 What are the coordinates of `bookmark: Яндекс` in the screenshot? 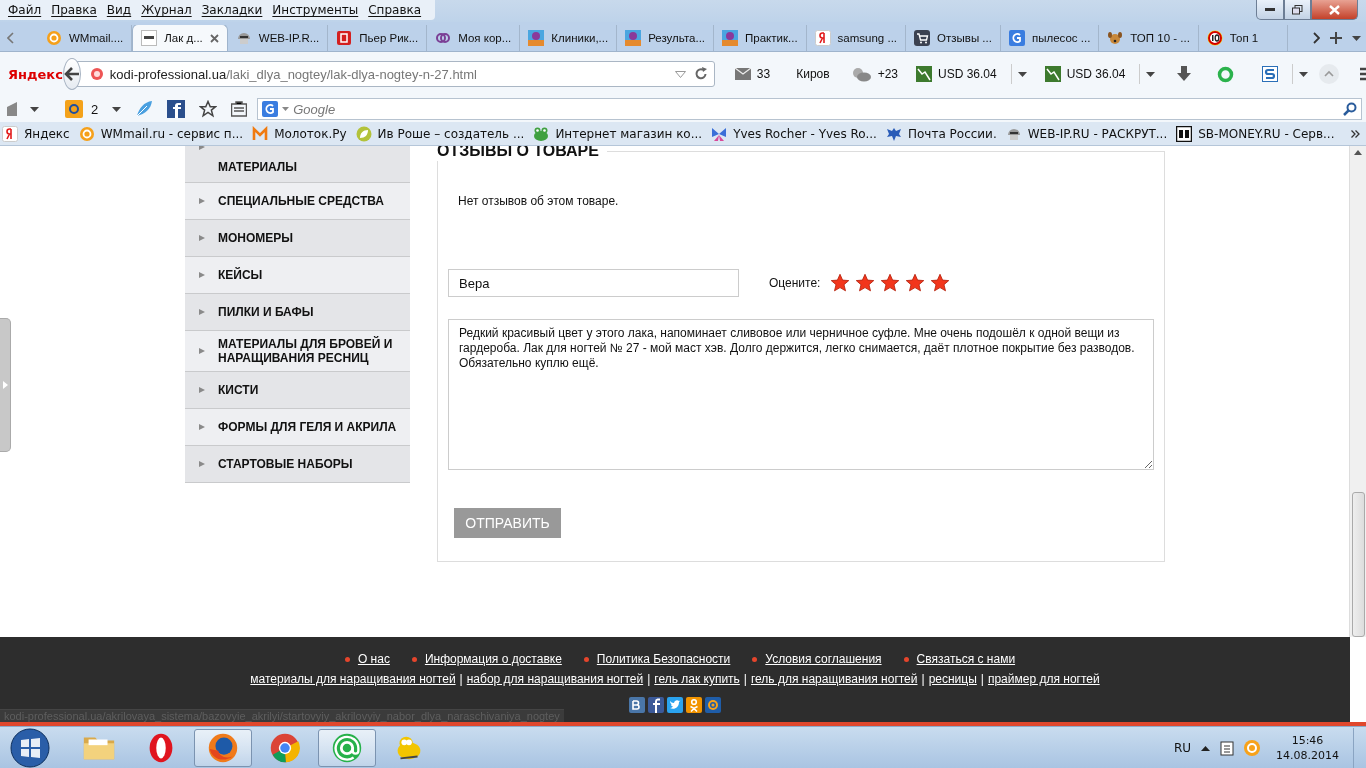 It's located at (36, 133).